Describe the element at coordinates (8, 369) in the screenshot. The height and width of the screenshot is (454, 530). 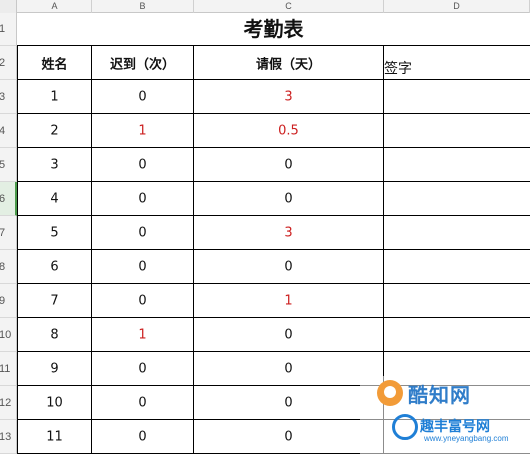
I see `row-header-11: 11` at that location.